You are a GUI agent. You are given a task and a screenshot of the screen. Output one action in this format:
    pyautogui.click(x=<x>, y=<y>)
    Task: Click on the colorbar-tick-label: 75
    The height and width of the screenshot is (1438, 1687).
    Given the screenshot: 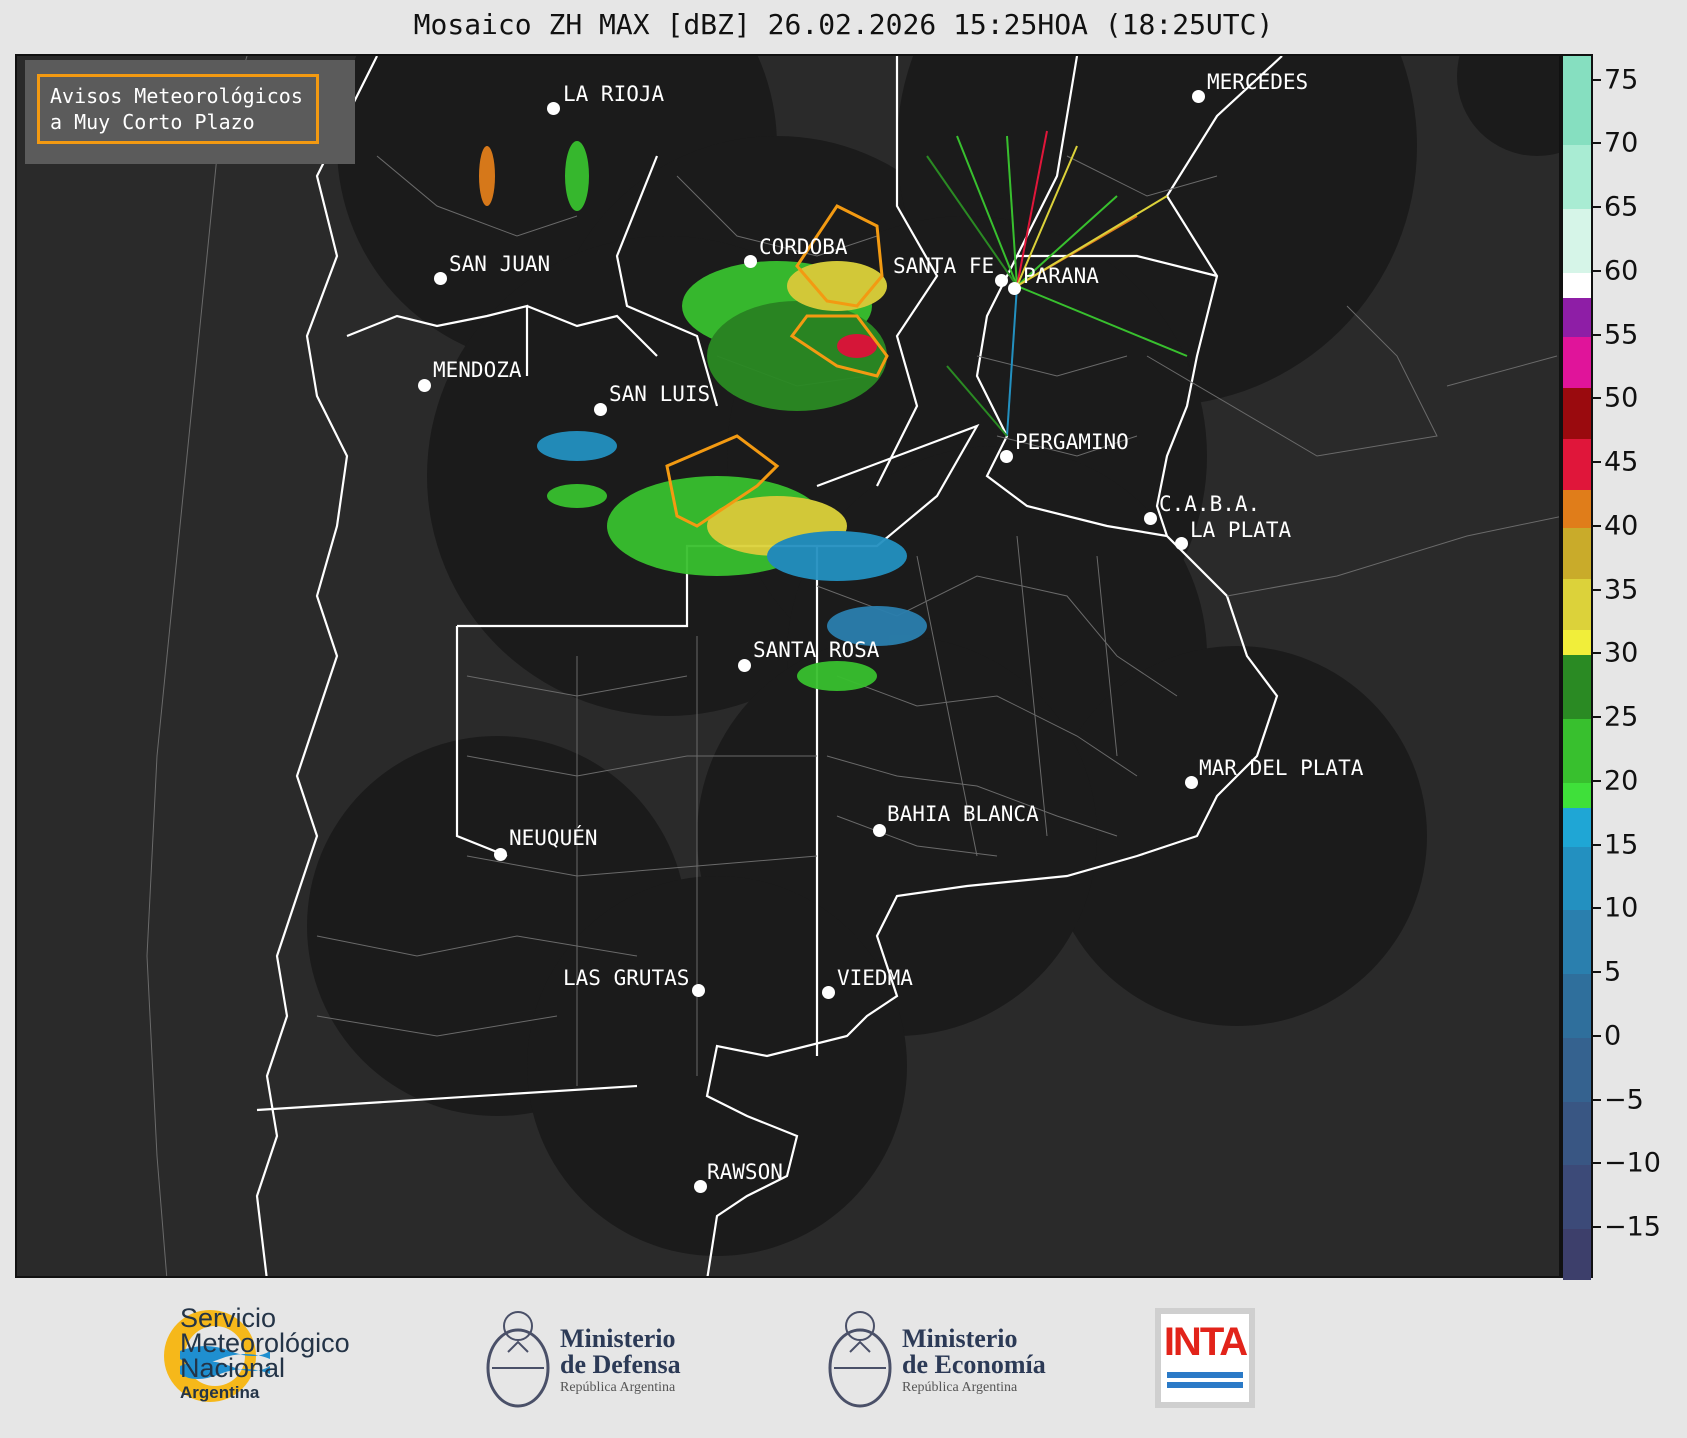 What is the action you would take?
    pyautogui.click(x=1621, y=79)
    